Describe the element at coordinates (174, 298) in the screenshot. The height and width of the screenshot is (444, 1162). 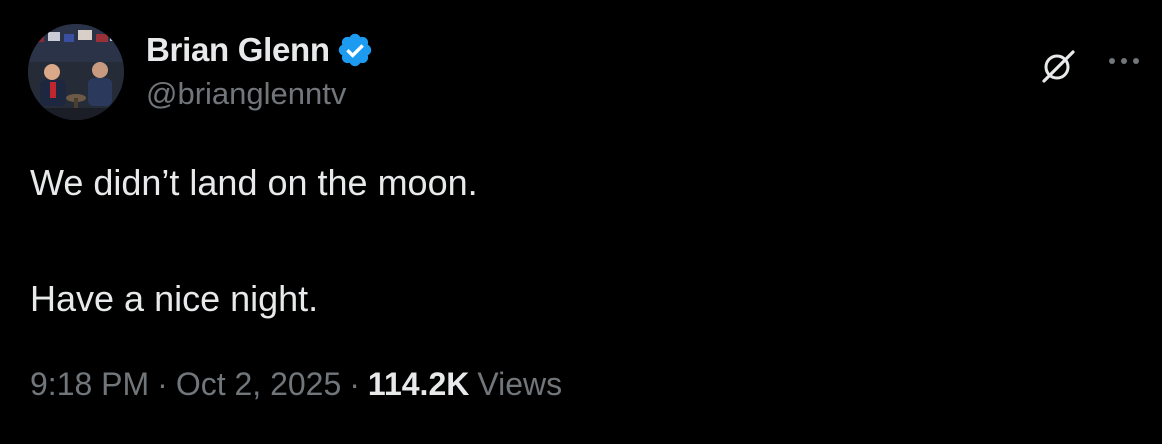
I see `tweet-line: Have a nice night.` at that location.